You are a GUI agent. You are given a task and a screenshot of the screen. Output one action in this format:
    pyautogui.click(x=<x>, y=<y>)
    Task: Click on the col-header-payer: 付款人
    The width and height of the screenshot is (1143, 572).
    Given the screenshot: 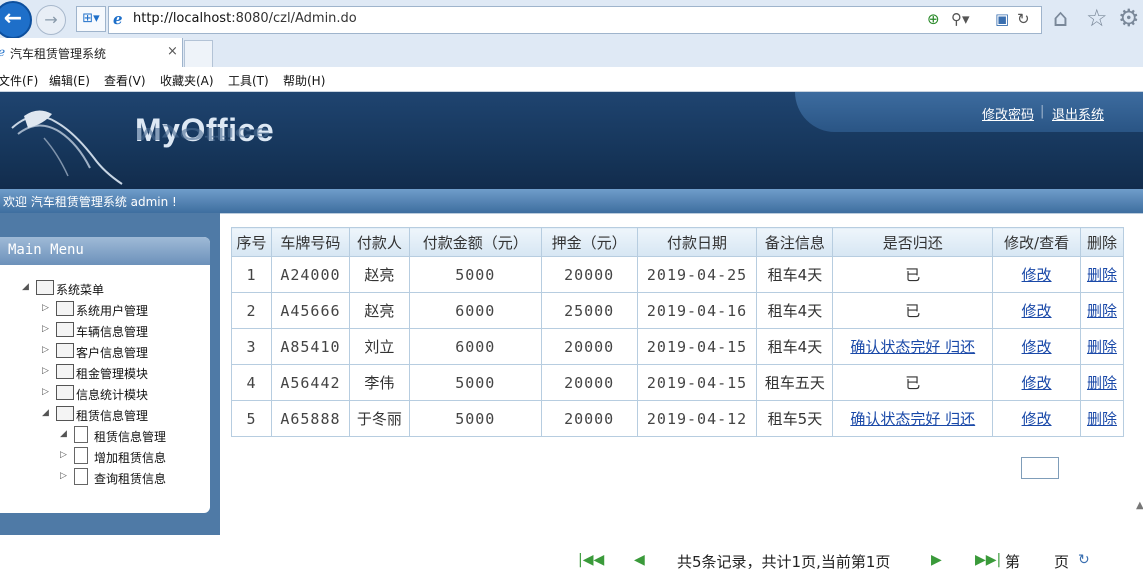 What is the action you would take?
    pyautogui.click(x=379, y=242)
    